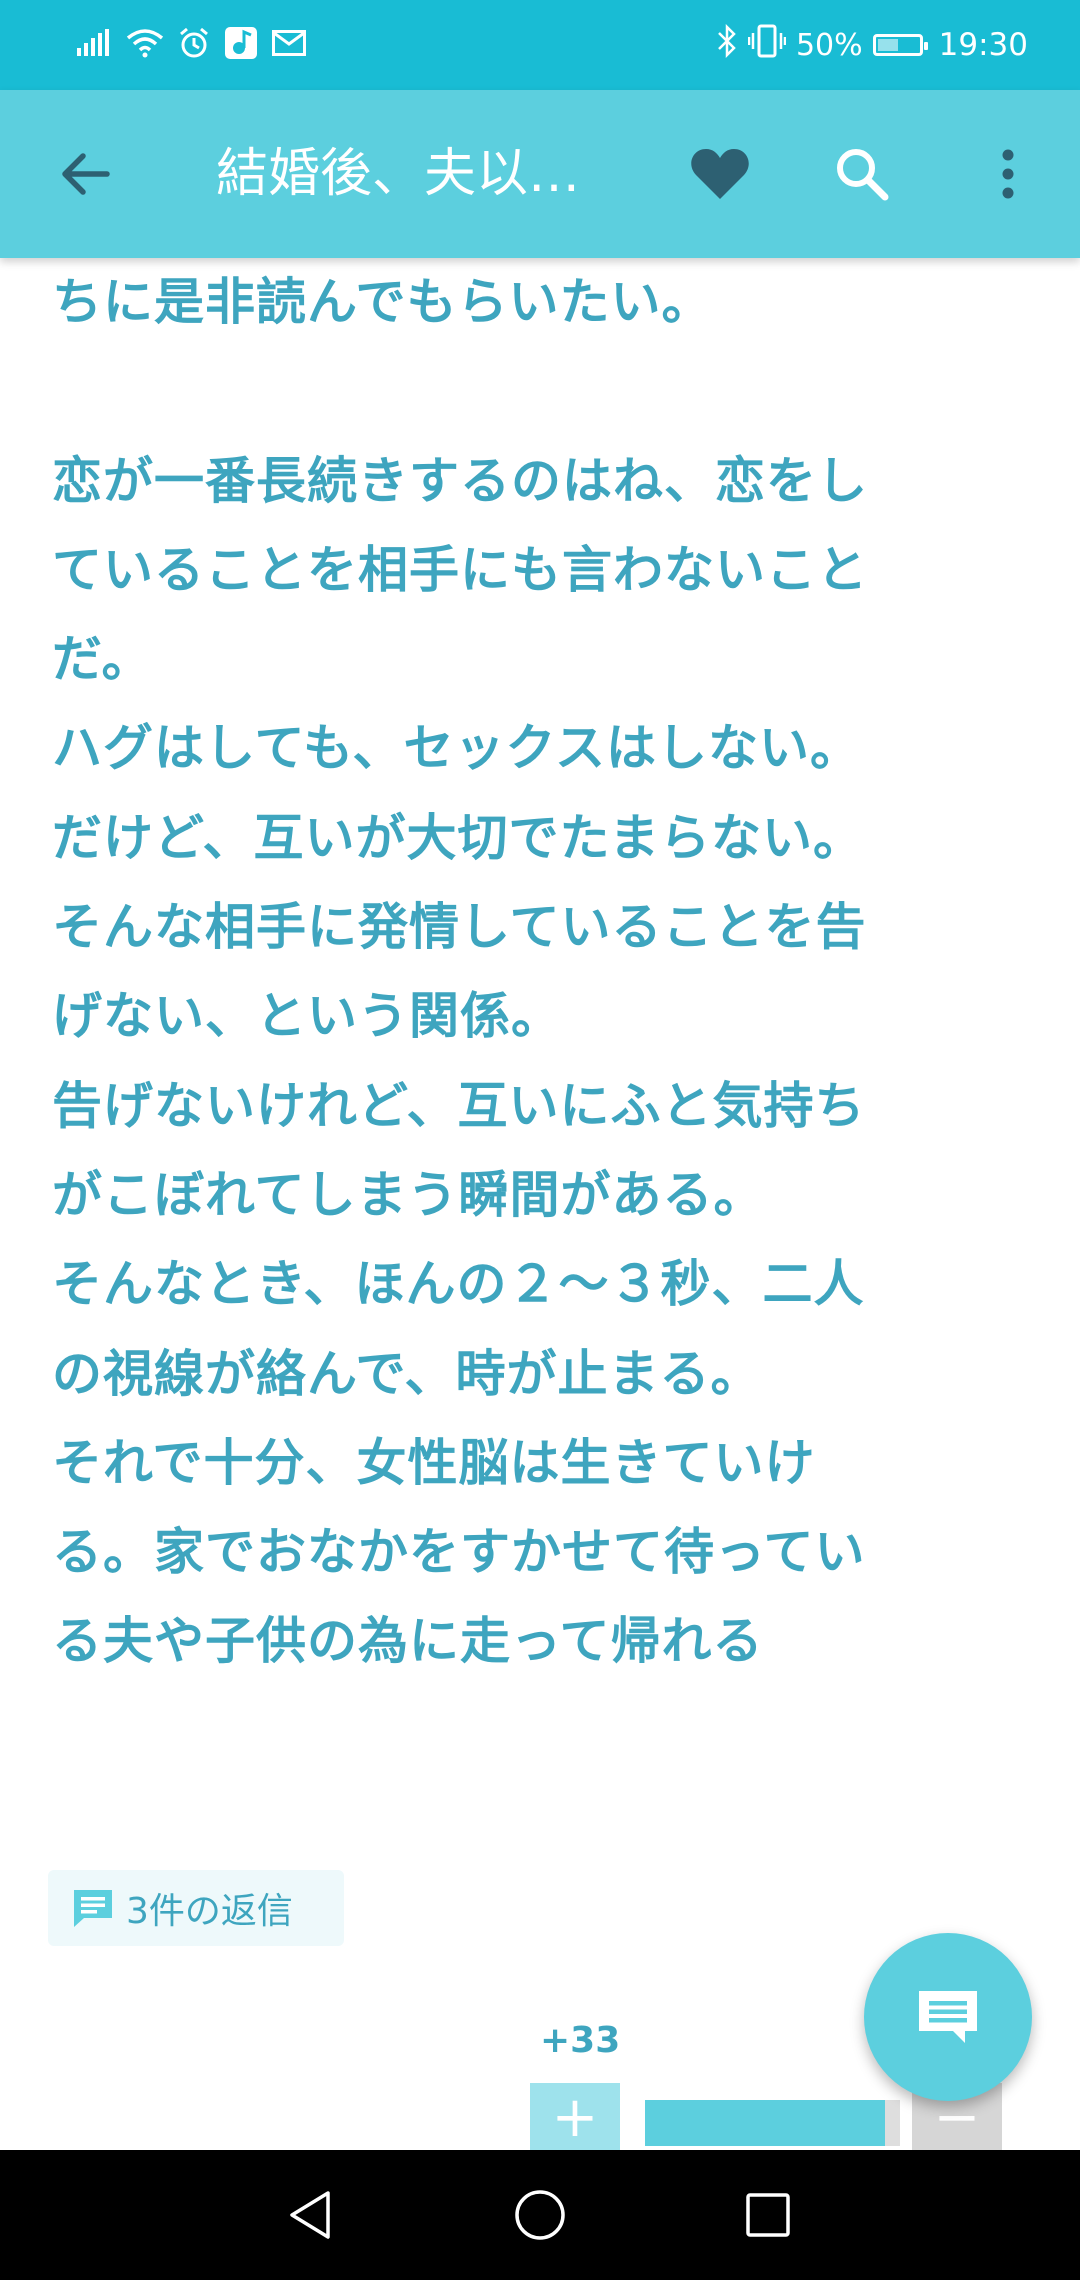 This screenshot has width=1080, height=2280. What do you see at coordinates (1008, 174) in the screenshot?
I see `more-vert-icon` at bounding box center [1008, 174].